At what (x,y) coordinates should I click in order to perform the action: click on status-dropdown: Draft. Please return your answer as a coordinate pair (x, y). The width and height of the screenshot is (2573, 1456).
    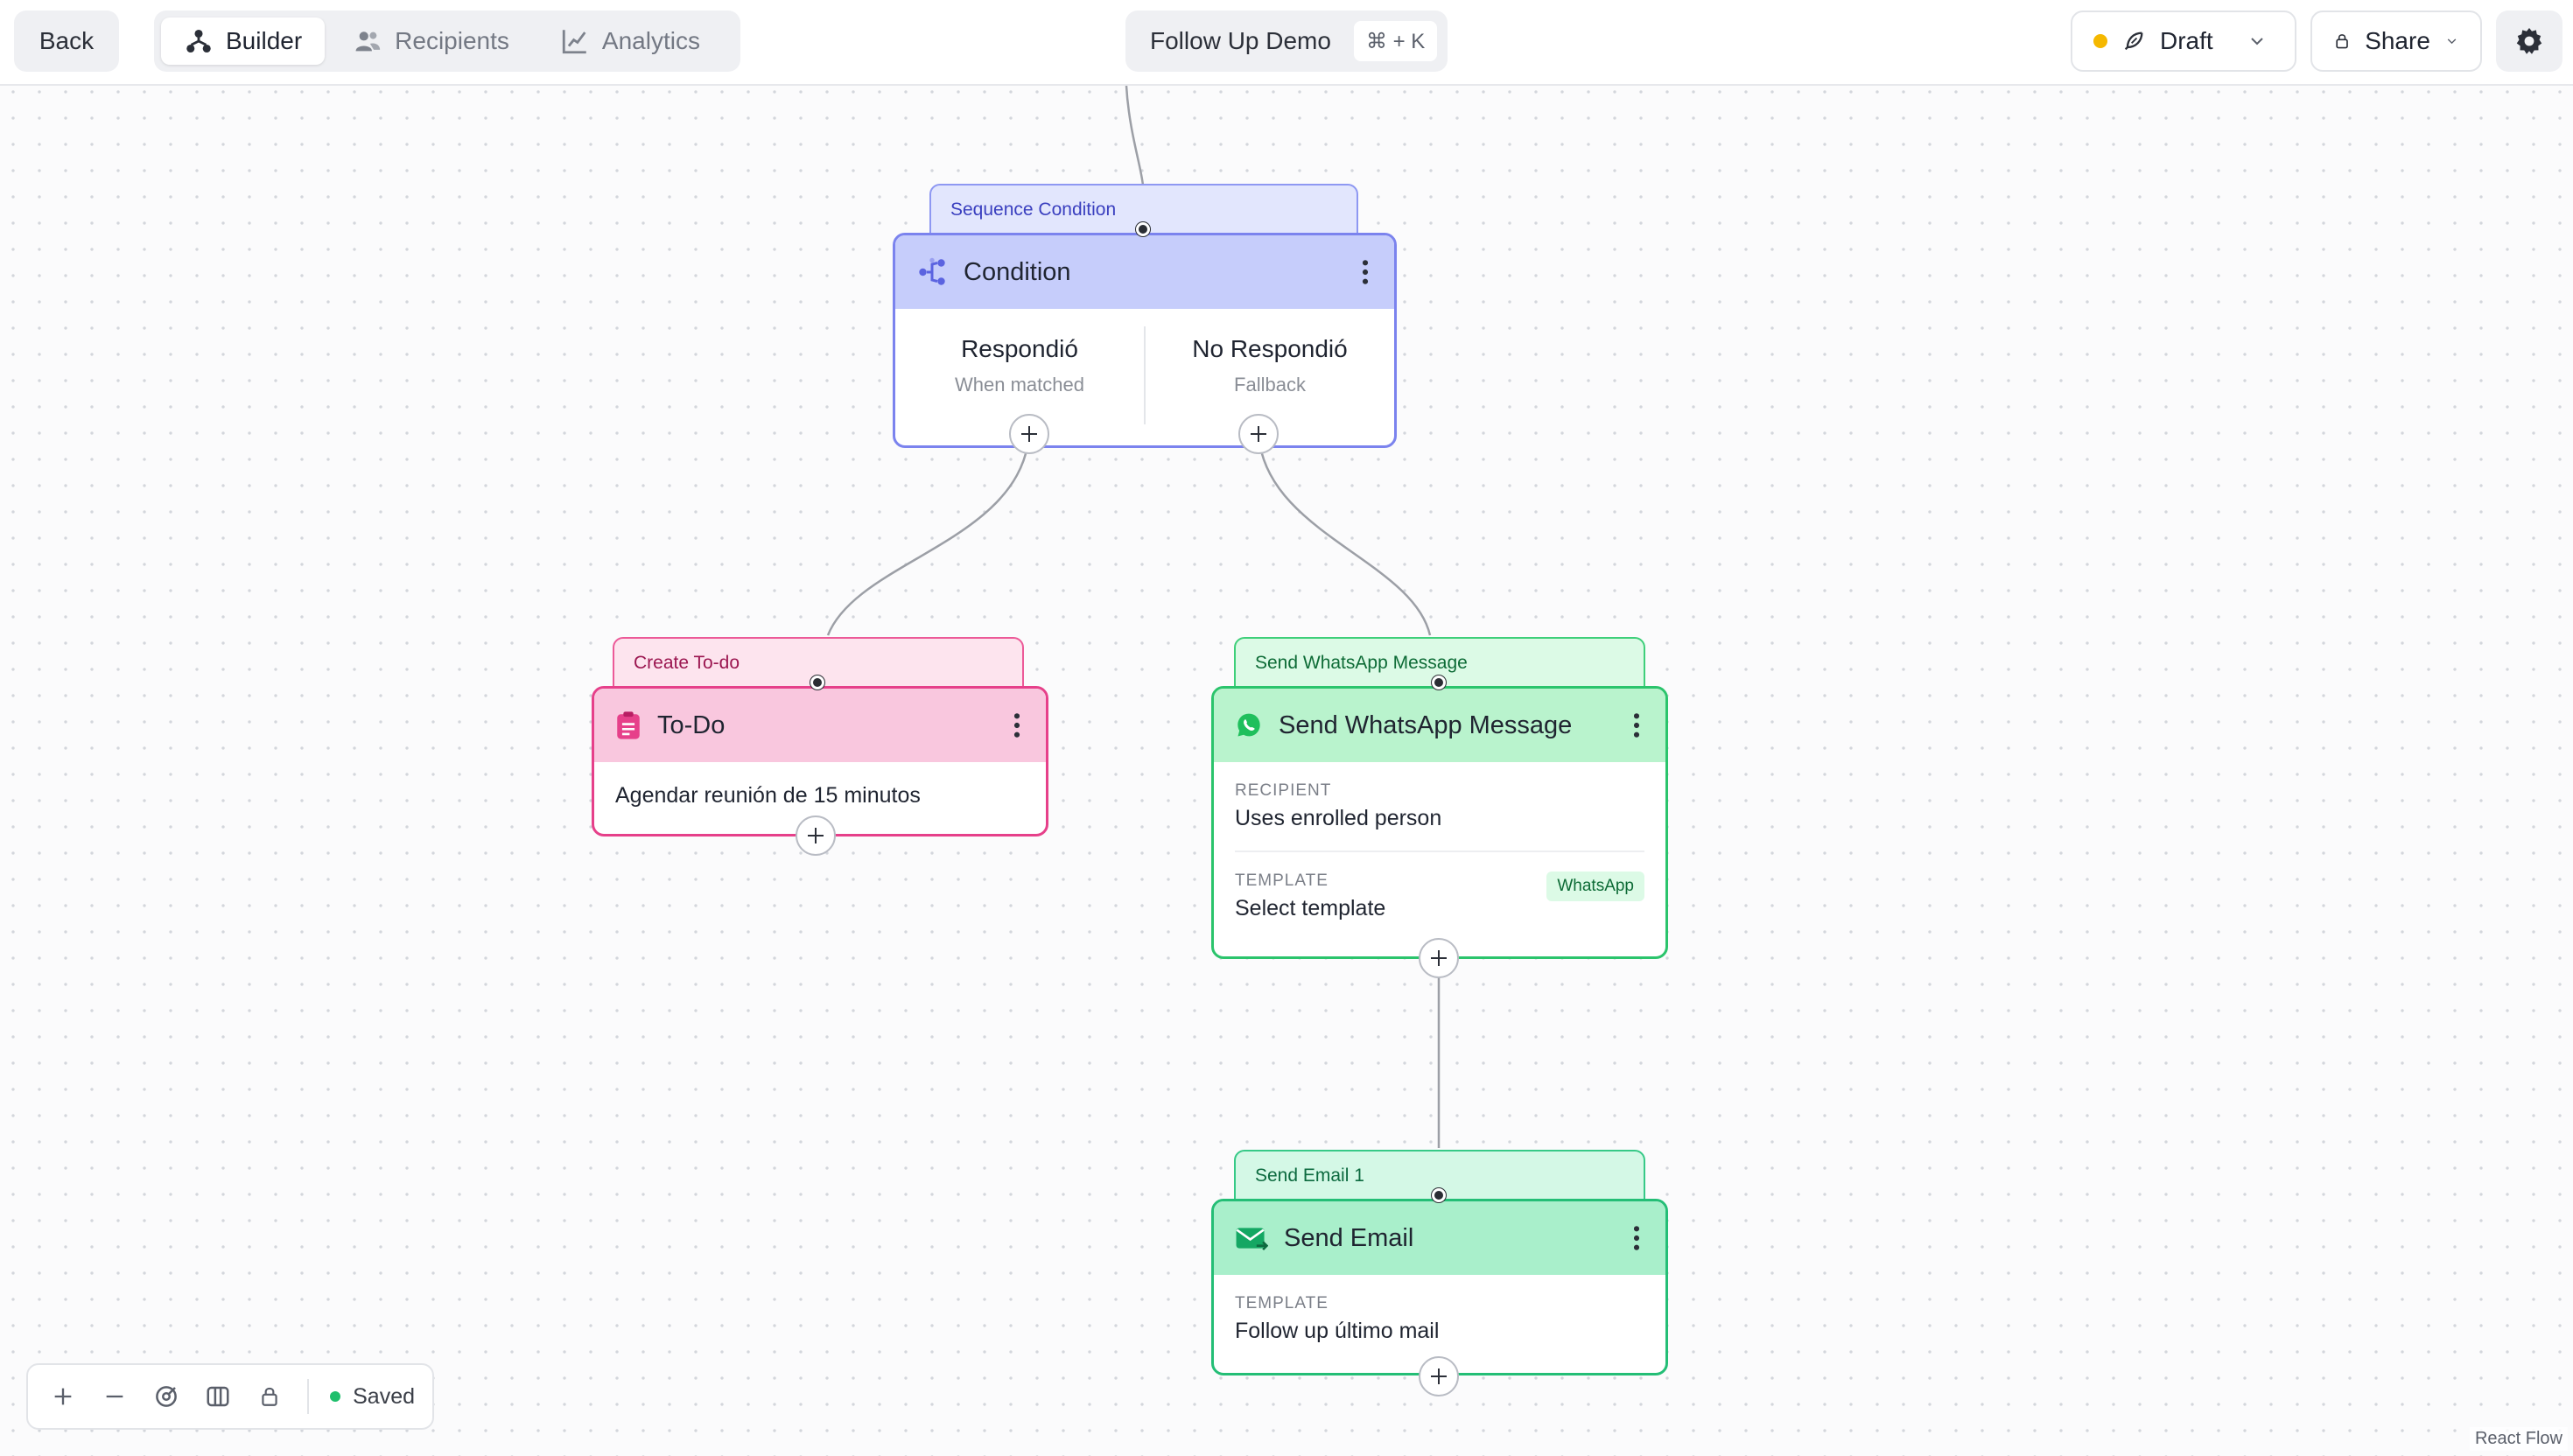
    Looking at the image, I should click on (2183, 41).